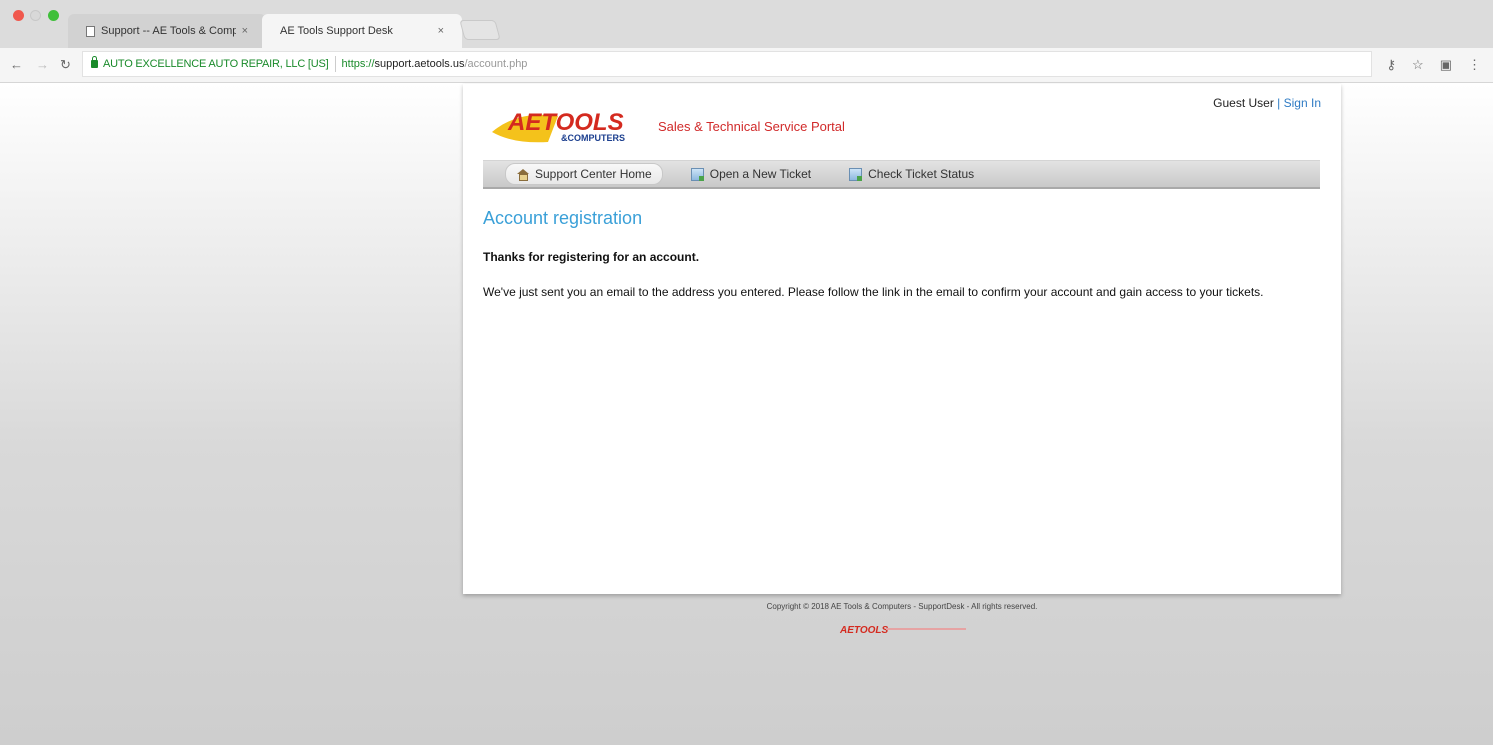 Image resolution: width=1493 pixels, height=745 pixels. Describe the element at coordinates (1302, 103) in the screenshot. I see `sign-in-link: Sign In` at that location.